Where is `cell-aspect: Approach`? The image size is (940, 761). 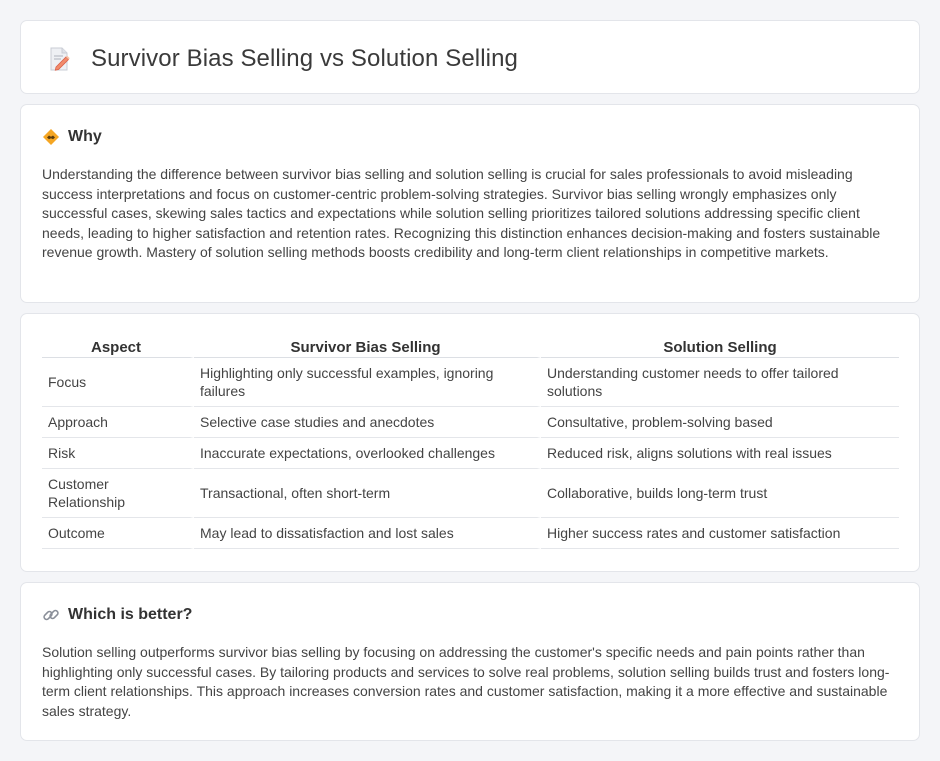
cell-aspect: Approach is located at coordinates (118, 422).